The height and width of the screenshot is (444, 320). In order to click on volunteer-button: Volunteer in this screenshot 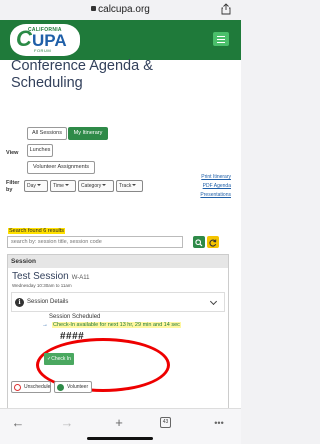, I will do `click(73, 387)`.